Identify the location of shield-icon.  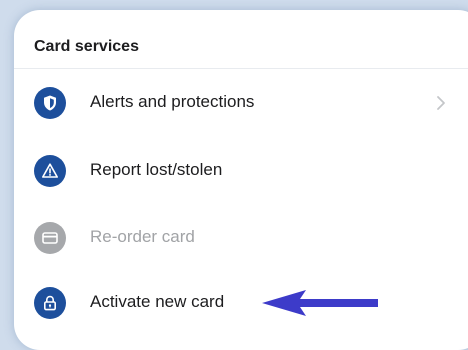
(50, 103).